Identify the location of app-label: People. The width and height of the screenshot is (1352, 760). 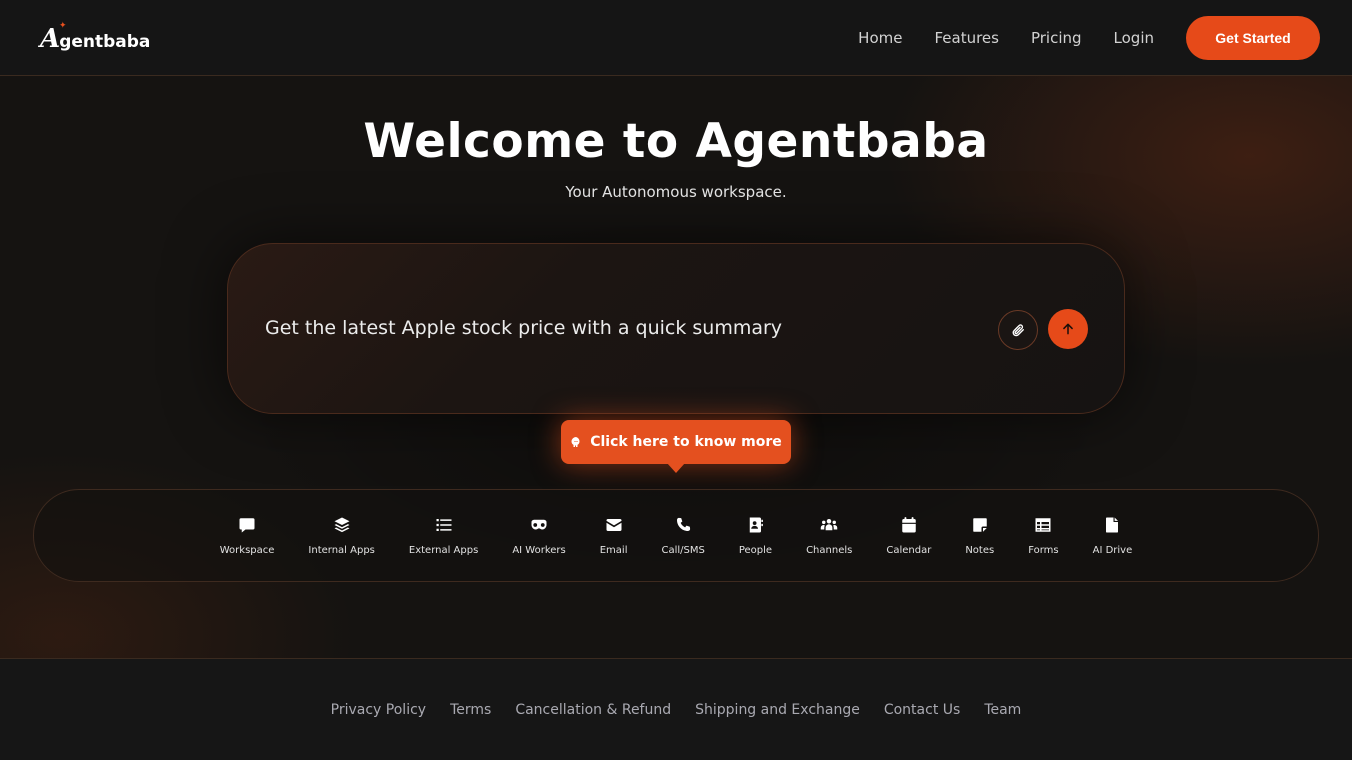
(755, 550).